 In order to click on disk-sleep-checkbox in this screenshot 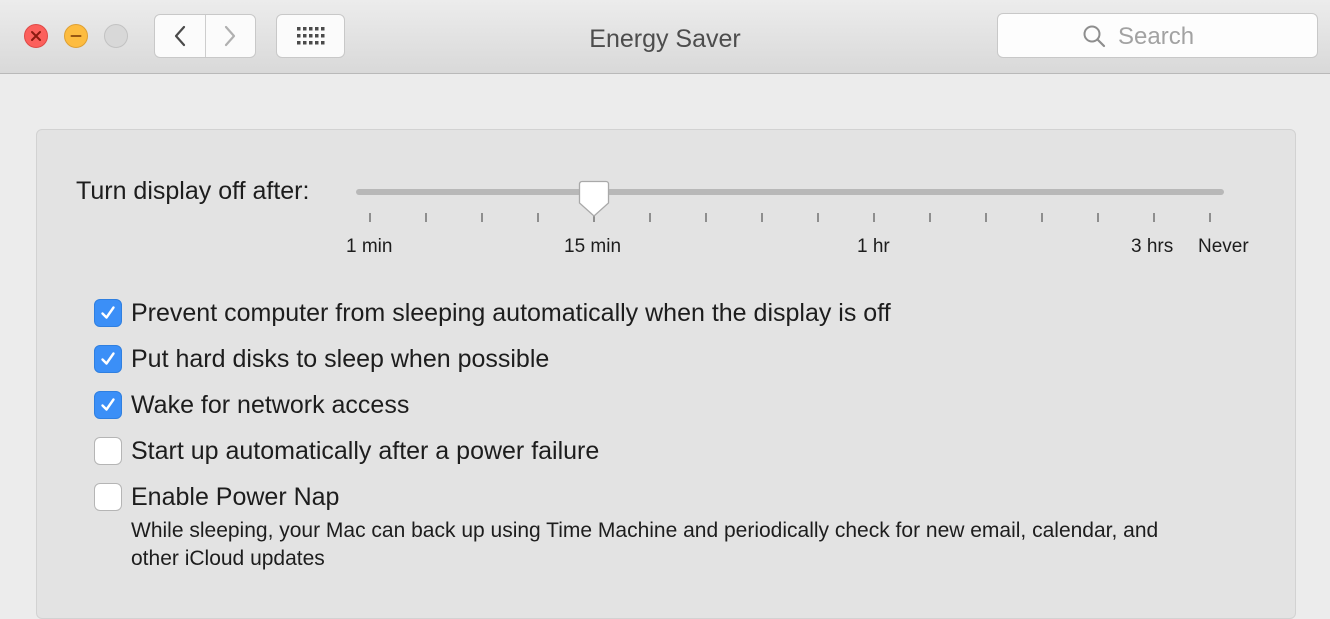, I will do `click(108, 359)`.